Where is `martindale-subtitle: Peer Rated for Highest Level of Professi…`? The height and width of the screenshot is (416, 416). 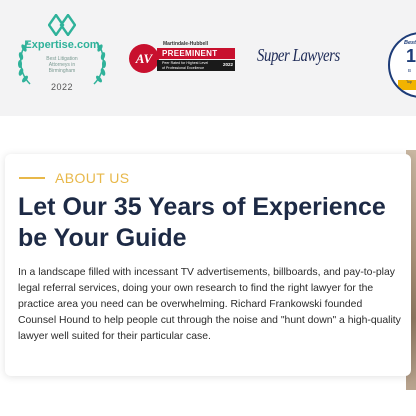 martindale-subtitle: Peer Rated for Highest Level of Professi… is located at coordinates (196, 65).